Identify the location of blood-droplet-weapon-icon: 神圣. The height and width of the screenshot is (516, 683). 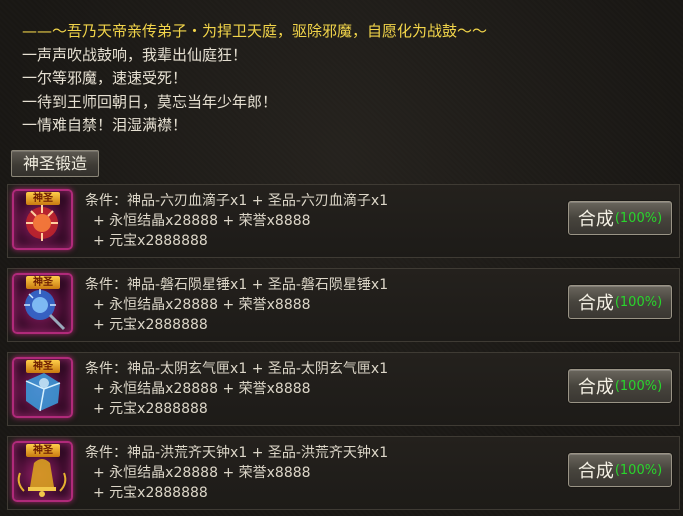
(42, 219).